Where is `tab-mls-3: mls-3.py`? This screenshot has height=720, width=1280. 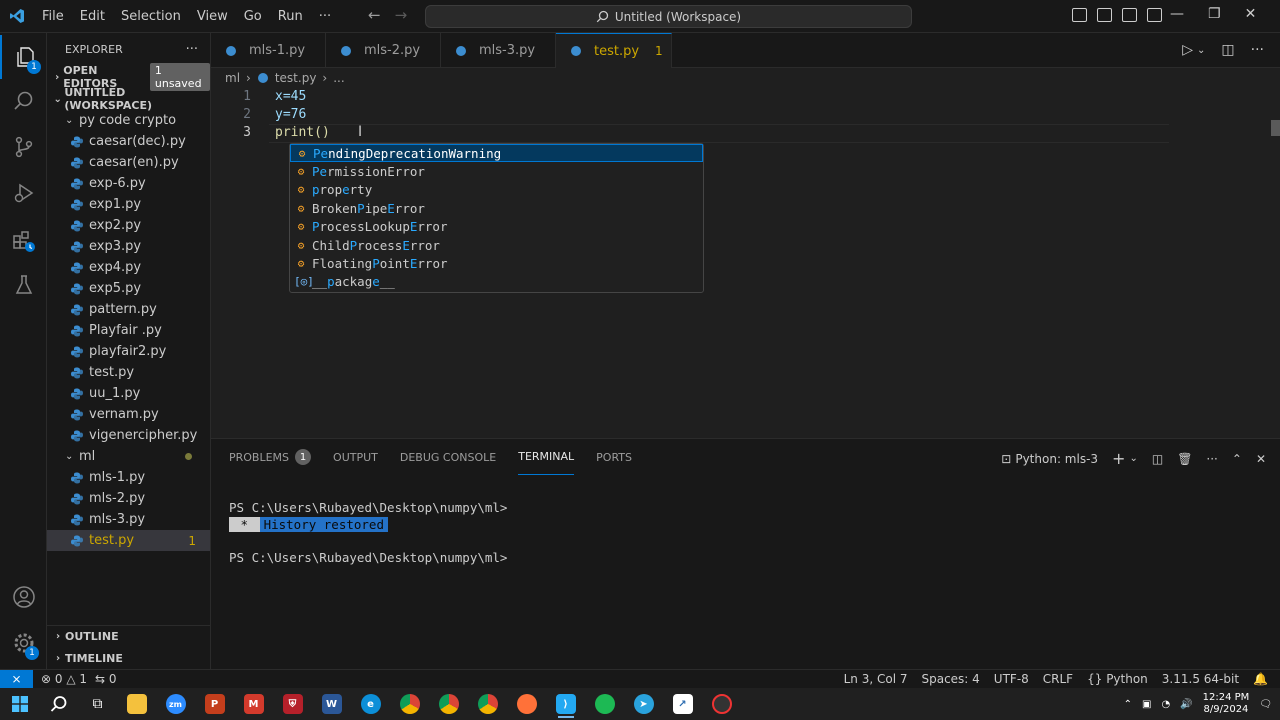 tab-mls-3: mls-3.py is located at coordinates (498, 50).